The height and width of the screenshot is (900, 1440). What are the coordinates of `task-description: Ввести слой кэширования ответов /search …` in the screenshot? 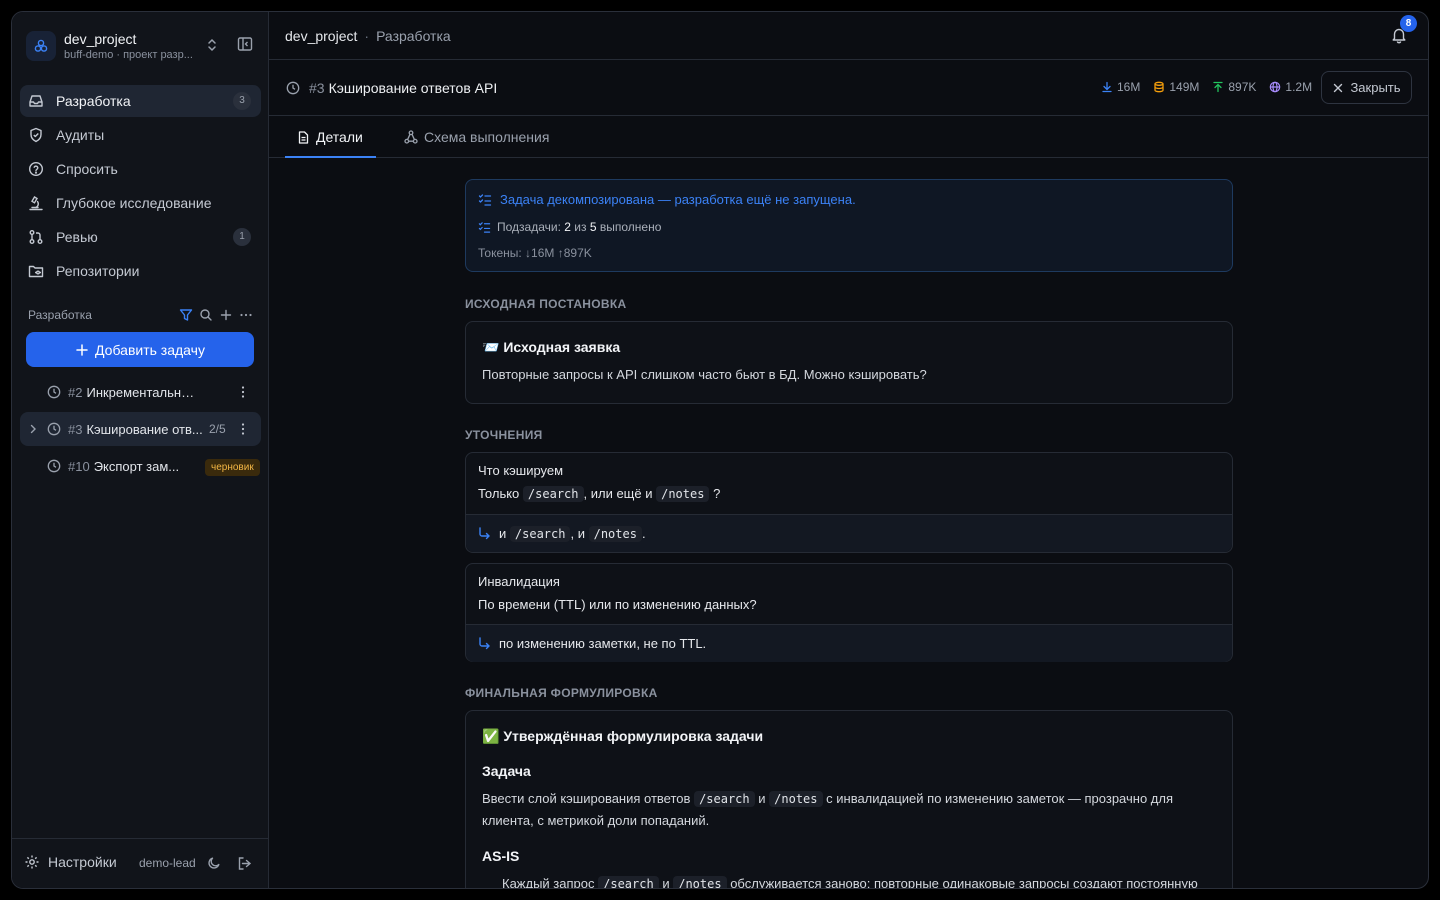 It's located at (828, 809).